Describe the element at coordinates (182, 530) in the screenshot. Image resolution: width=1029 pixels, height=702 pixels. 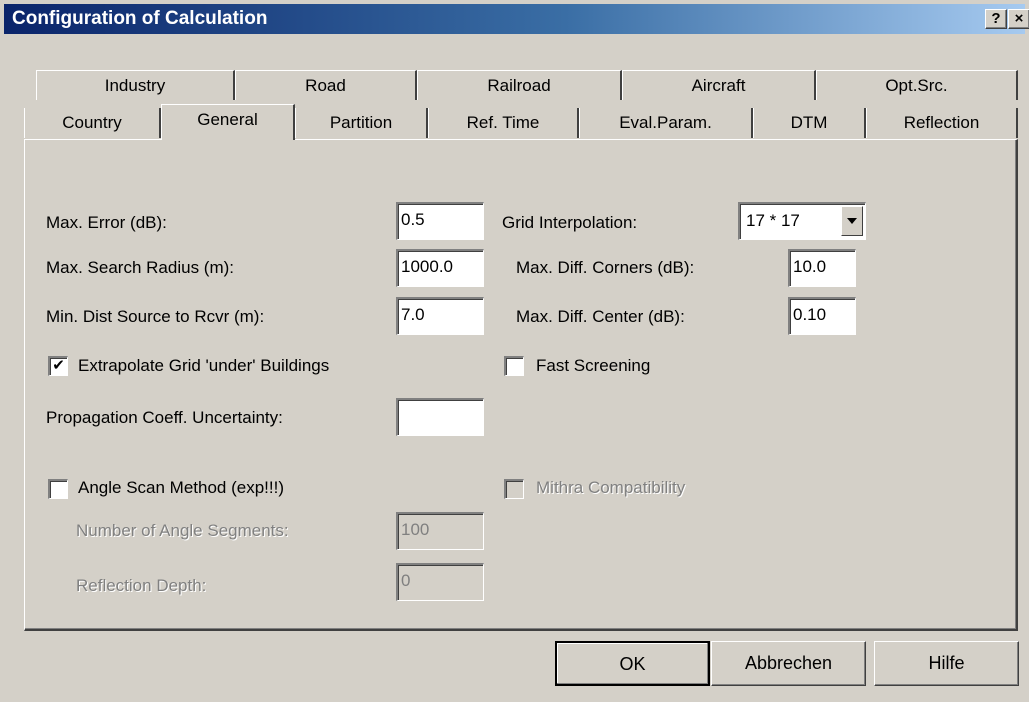
I see `angle-segments-label: Number of Angle Segments:` at that location.